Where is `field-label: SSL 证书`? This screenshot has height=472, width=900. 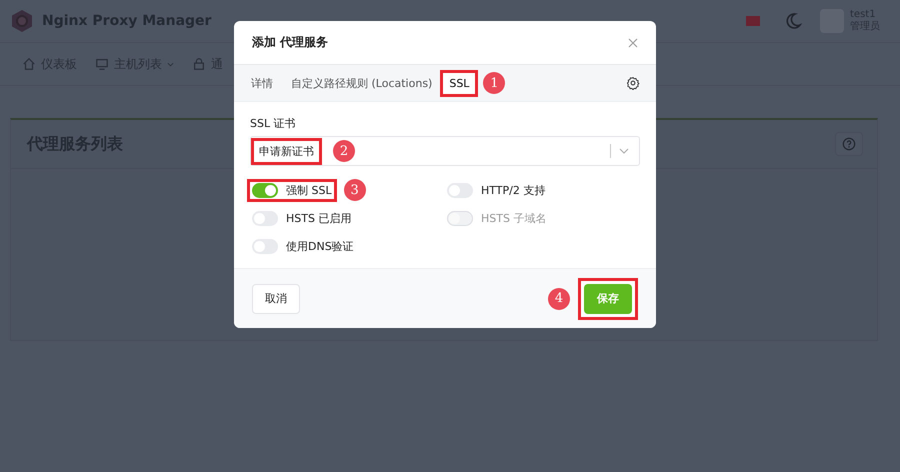 field-label: SSL 证书 is located at coordinates (273, 123).